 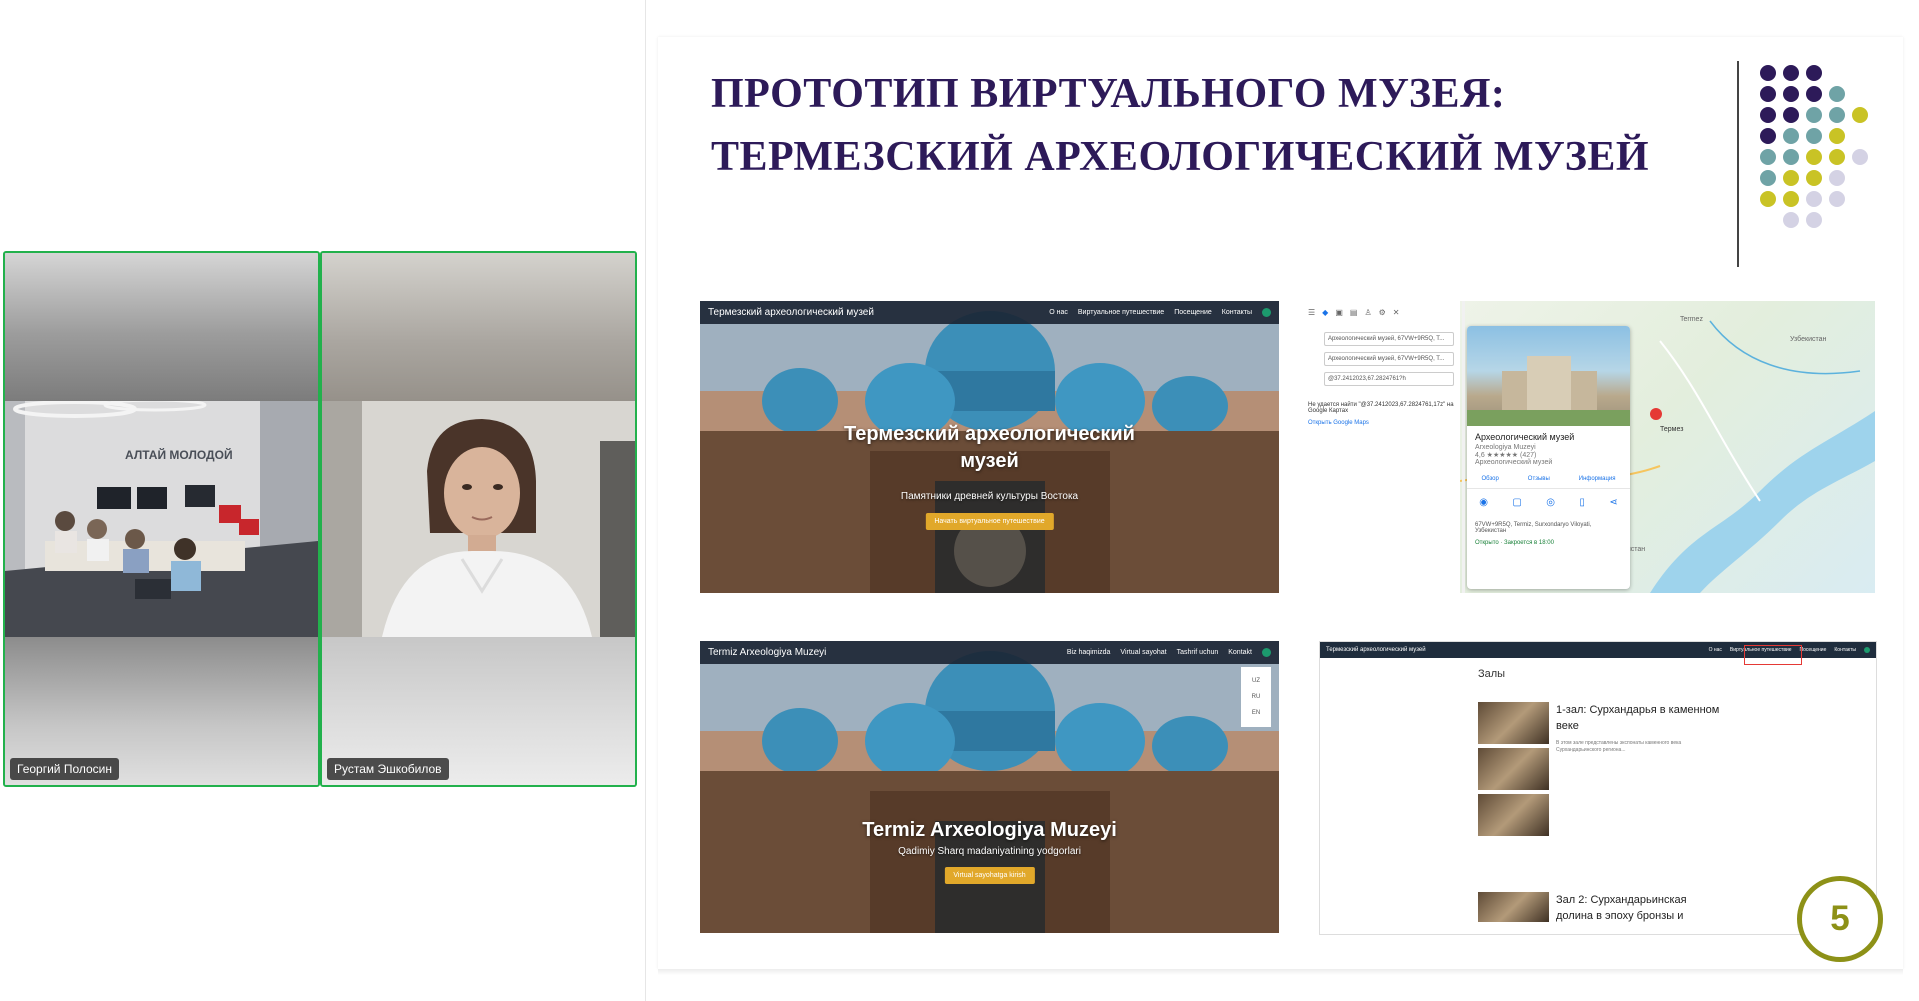 I want to click on maps-open-link: Открыть Google Maps, so click(x=1338, y=423).